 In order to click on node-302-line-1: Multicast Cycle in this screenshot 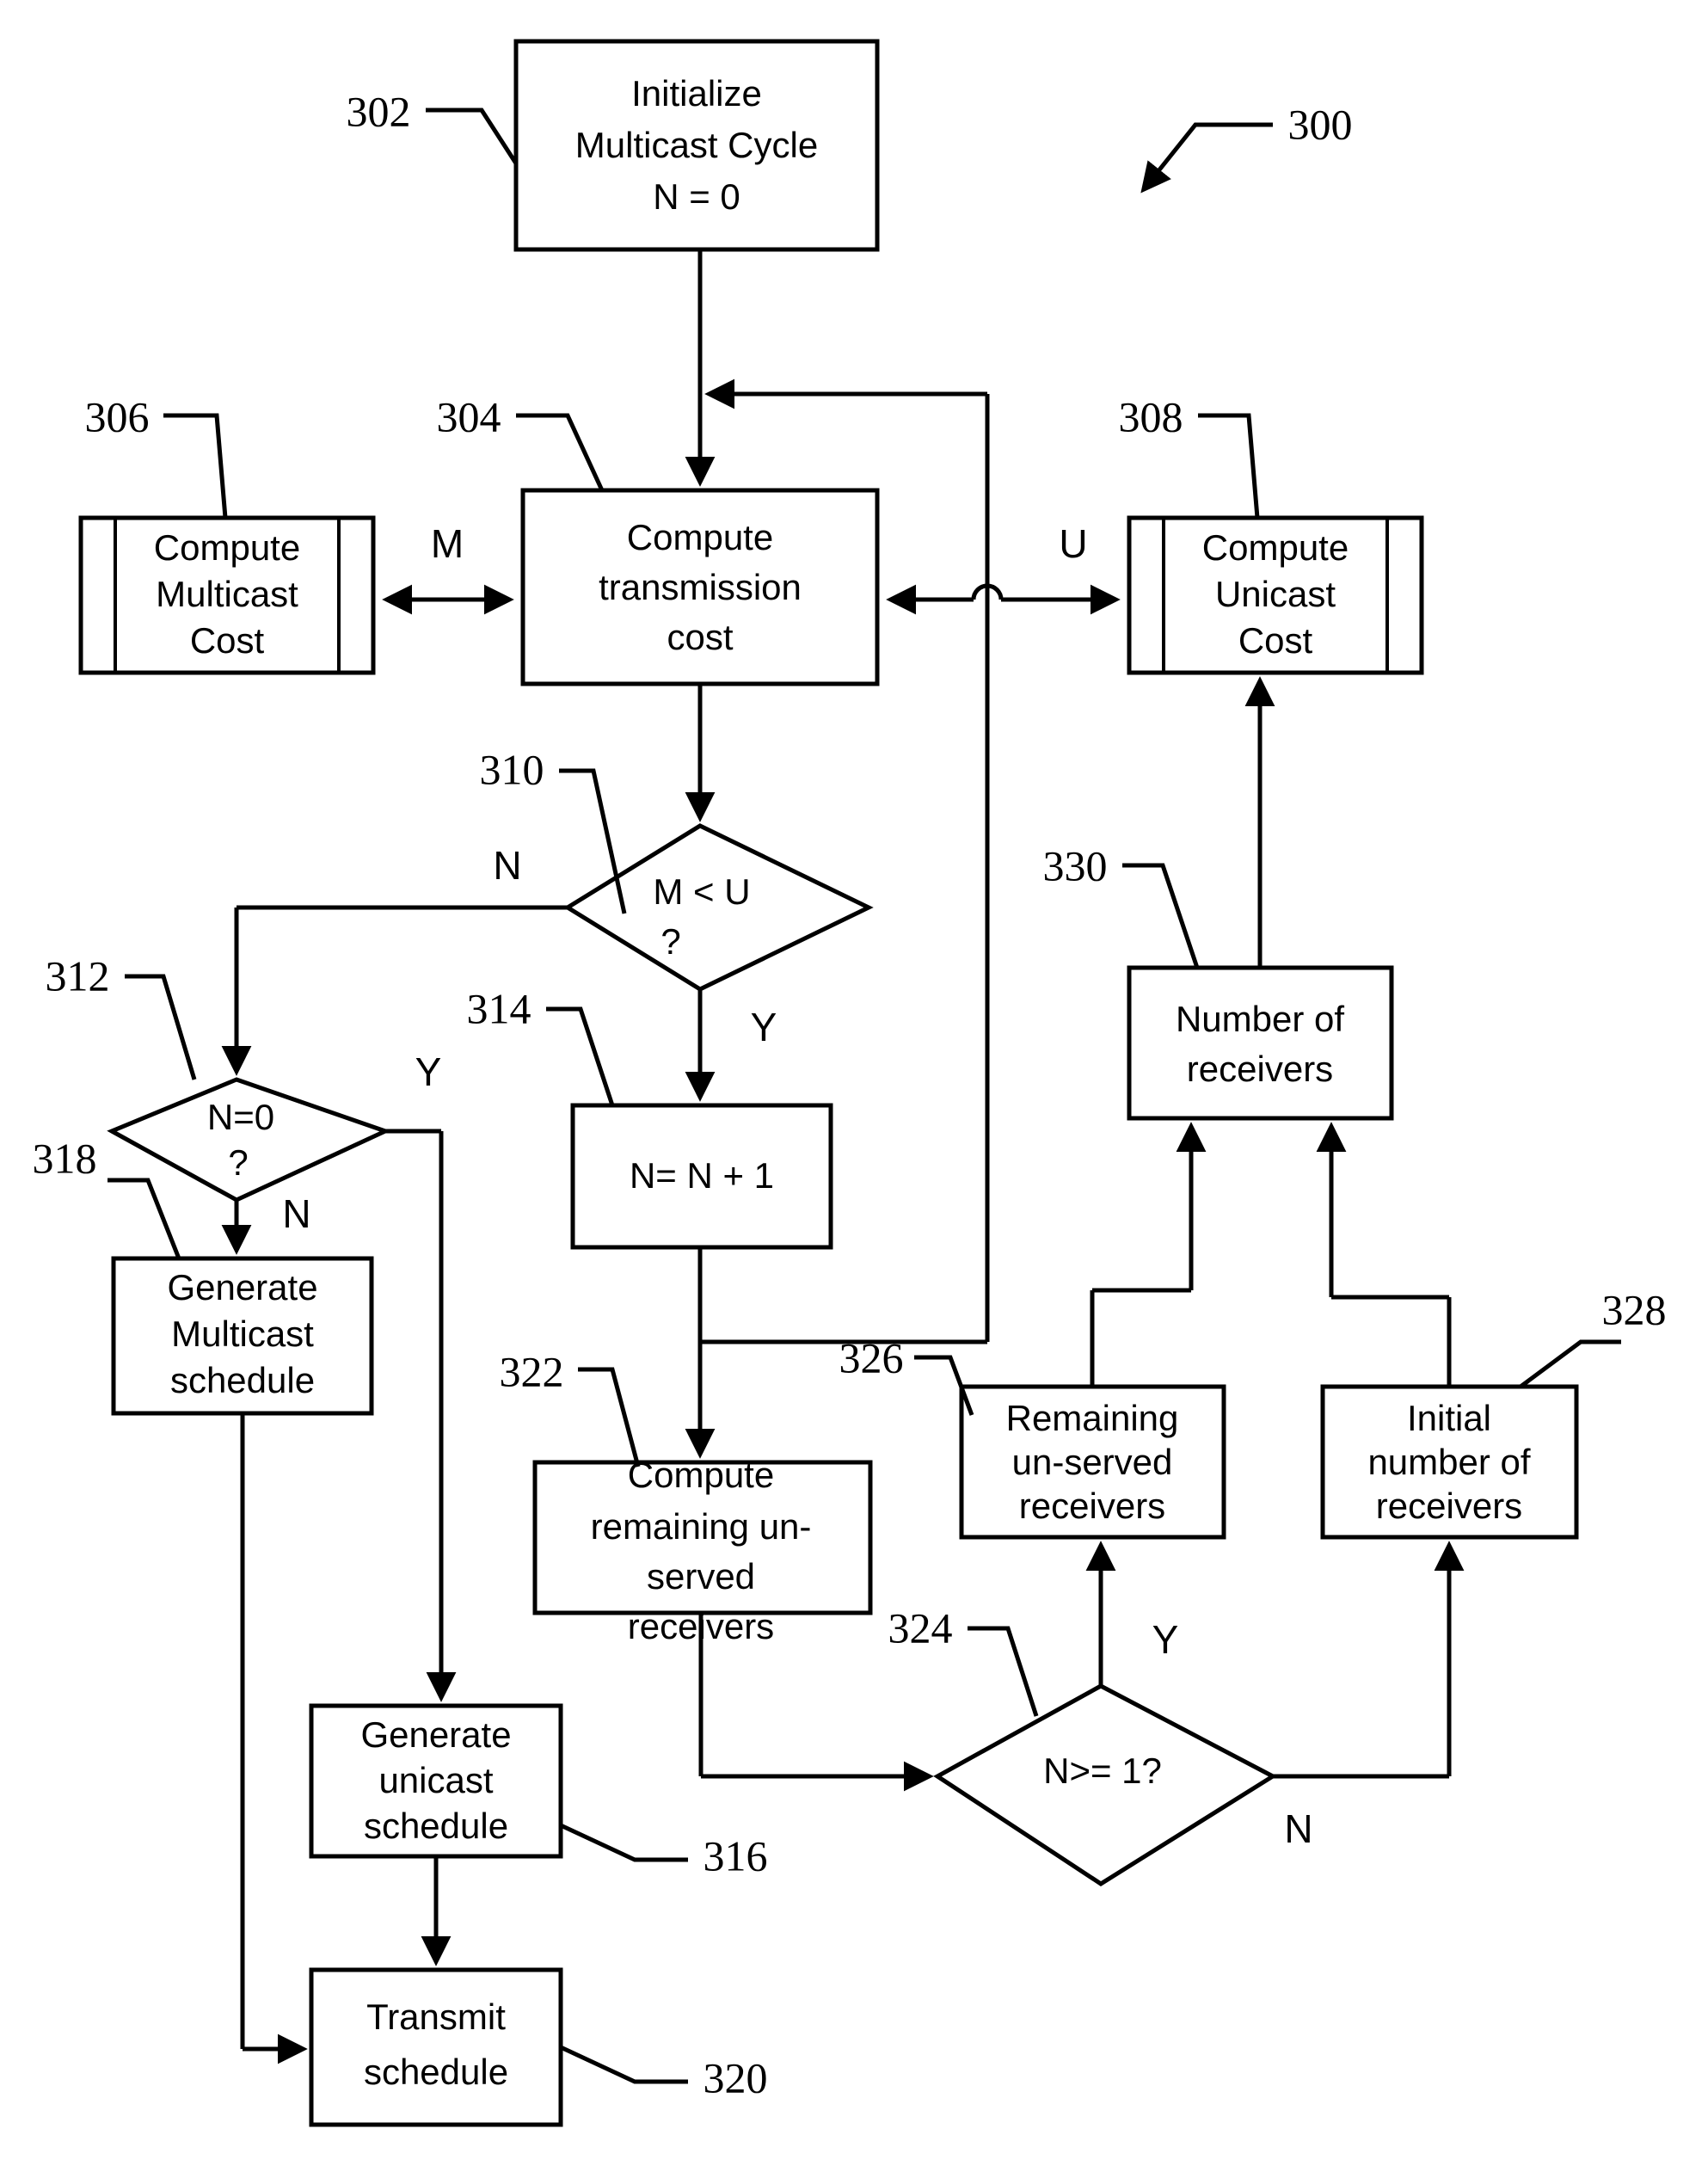, I will do `click(696, 145)`.